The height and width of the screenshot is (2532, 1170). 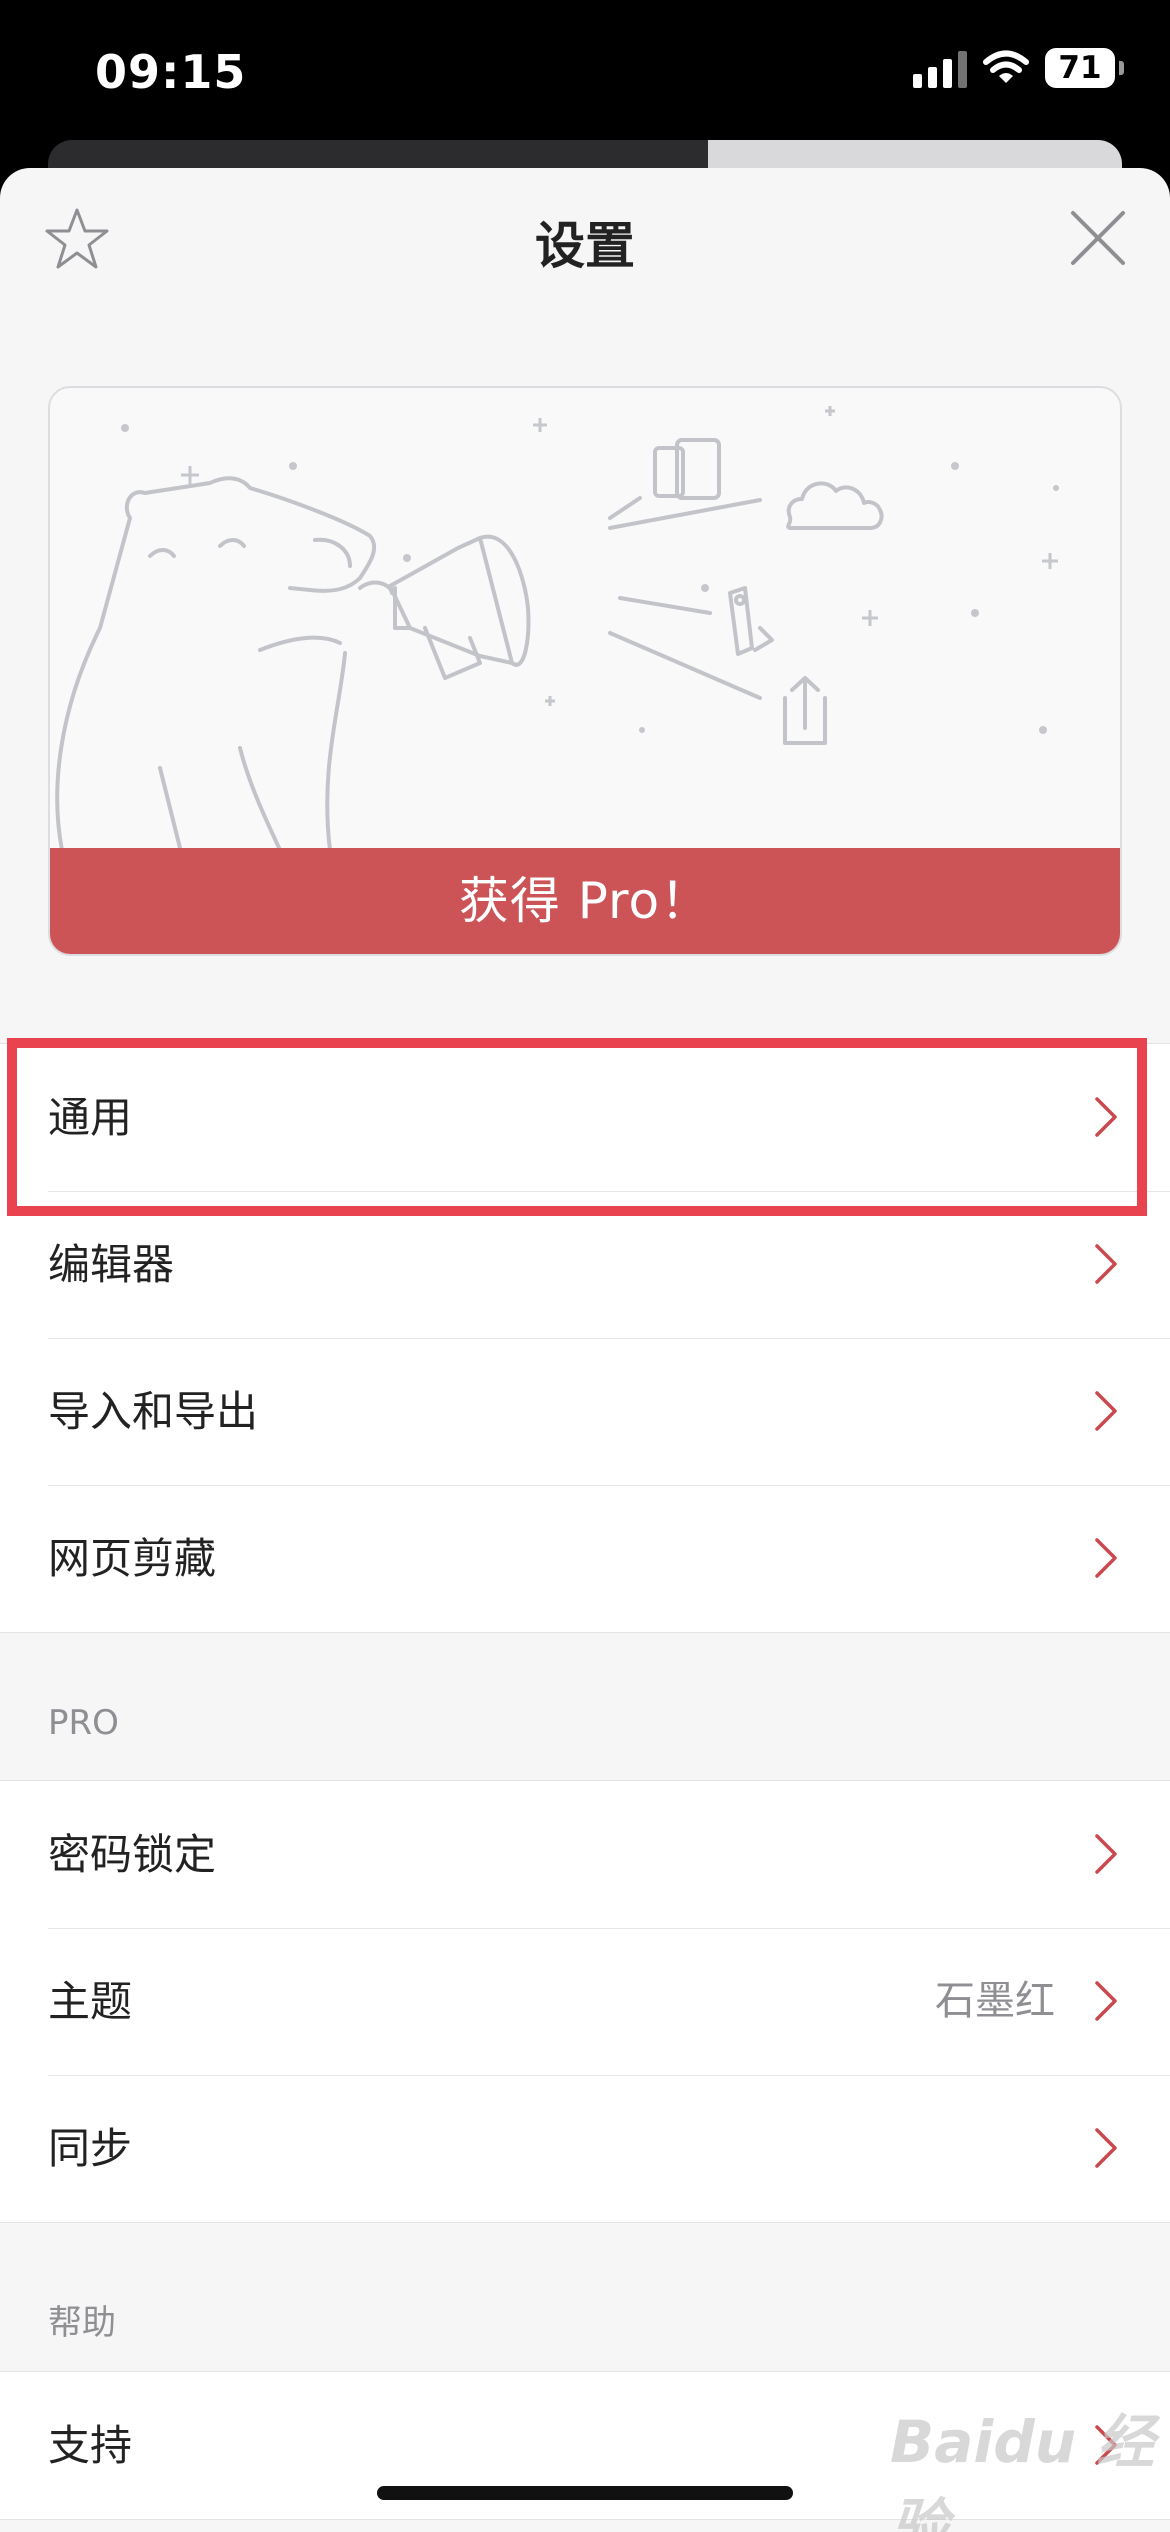 What do you see at coordinates (1098, 238) in the screenshot?
I see `close-icon` at bounding box center [1098, 238].